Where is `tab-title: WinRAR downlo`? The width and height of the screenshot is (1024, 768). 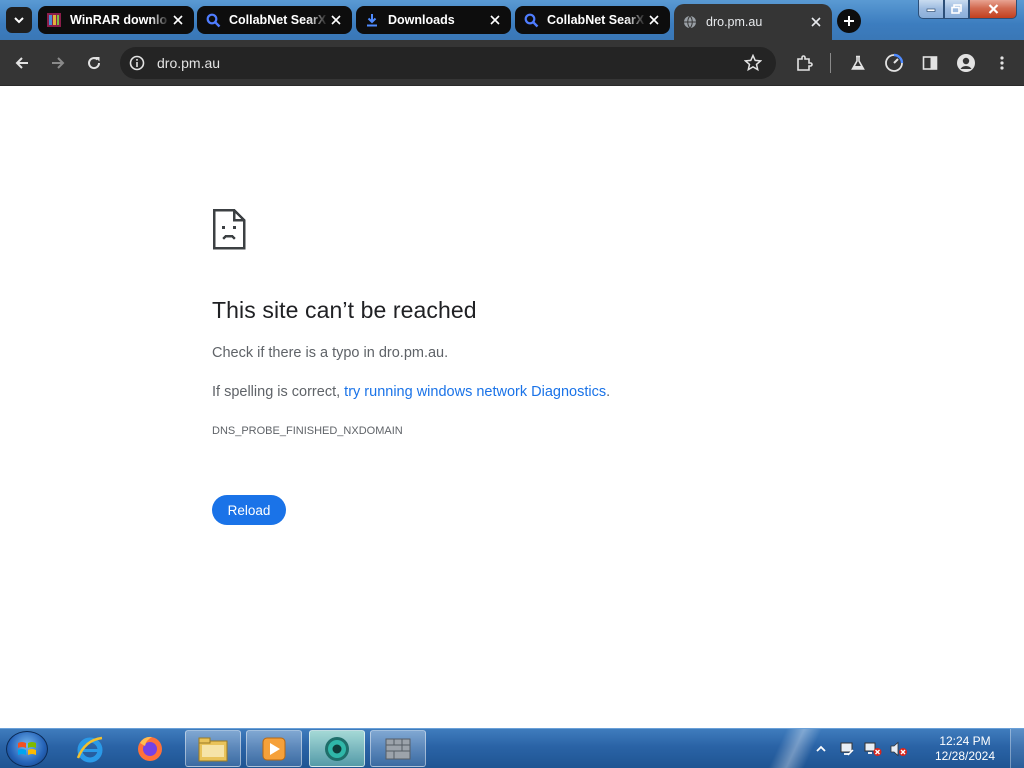 tab-title: WinRAR downlo is located at coordinates (119, 20).